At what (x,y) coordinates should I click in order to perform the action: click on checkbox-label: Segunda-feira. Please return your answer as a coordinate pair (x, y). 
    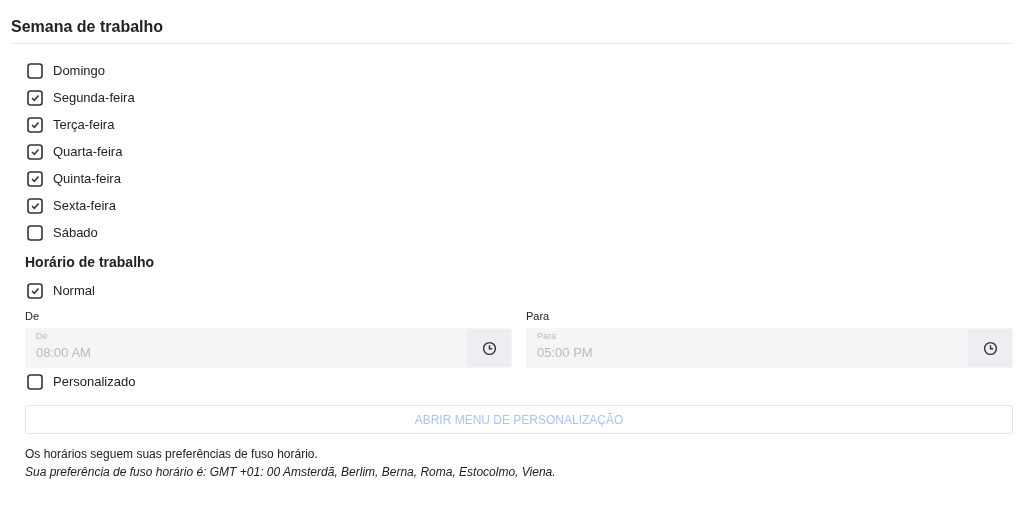
    Looking at the image, I should click on (94, 97).